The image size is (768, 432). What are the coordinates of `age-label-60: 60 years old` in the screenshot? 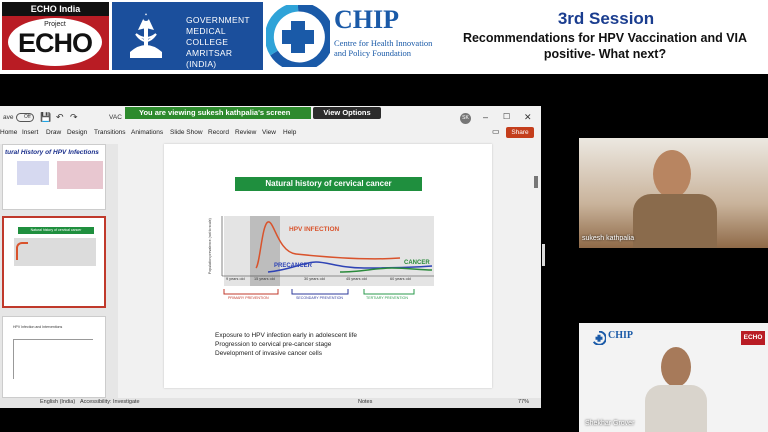 It's located at (400, 279).